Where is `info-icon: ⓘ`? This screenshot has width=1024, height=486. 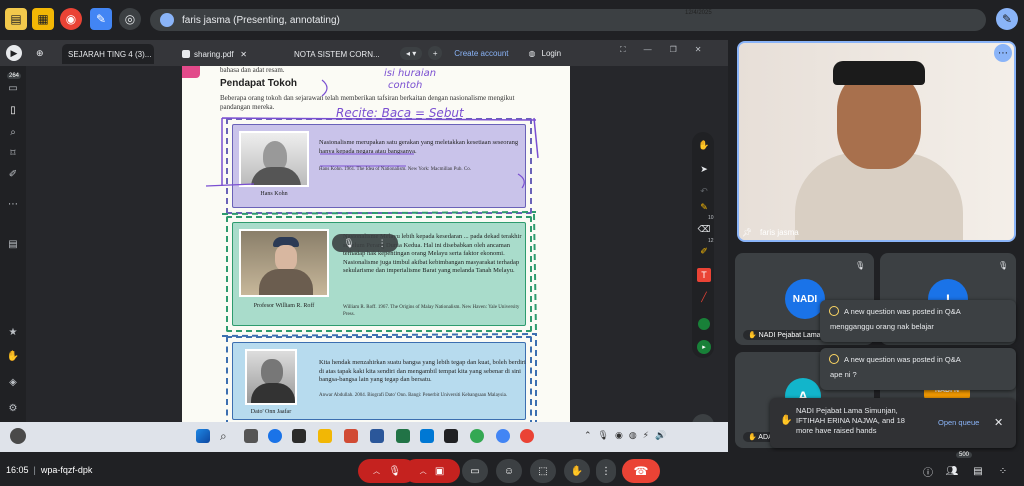
info-icon: ⓘ is located at coordinates (928, 471).